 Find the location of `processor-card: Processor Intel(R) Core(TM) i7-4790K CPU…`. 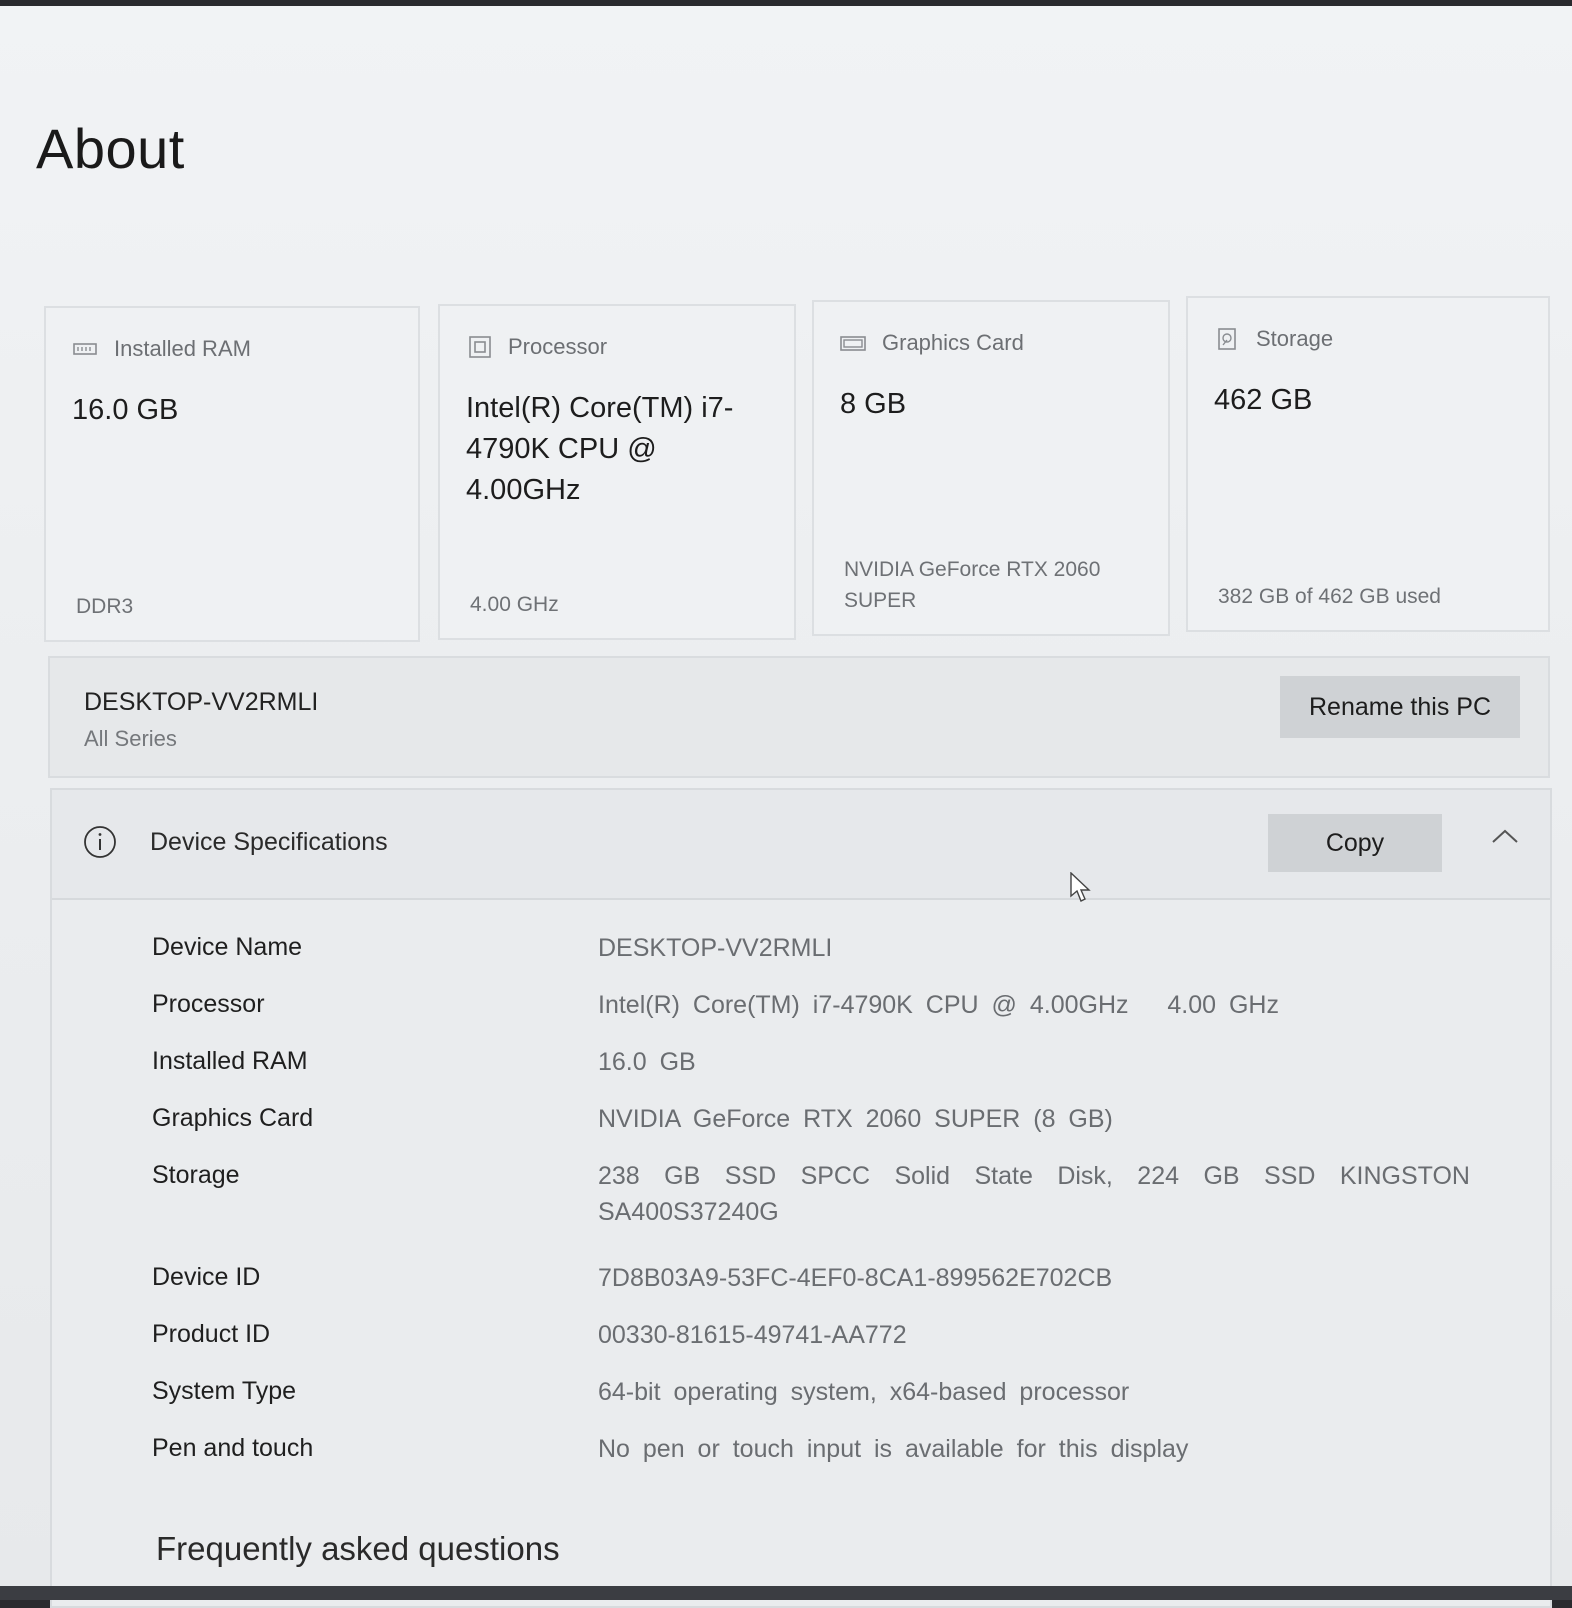

processor-card: Processor Intel(R) Core(TM) i7-4790K CPU… is located at coordinates (617, 472).